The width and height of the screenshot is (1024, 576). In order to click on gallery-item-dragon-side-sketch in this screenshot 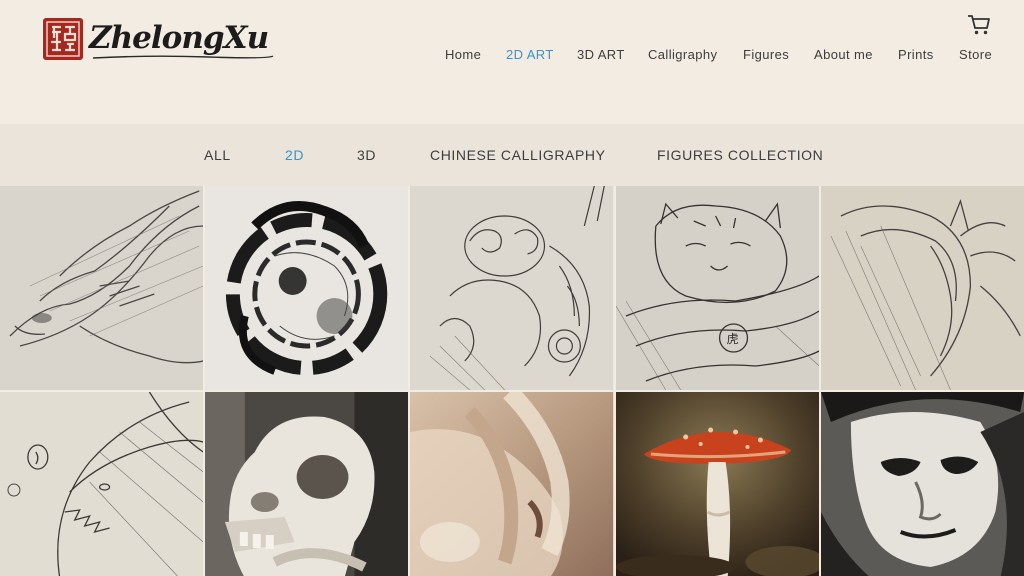, I will do `click(922, 288)`.